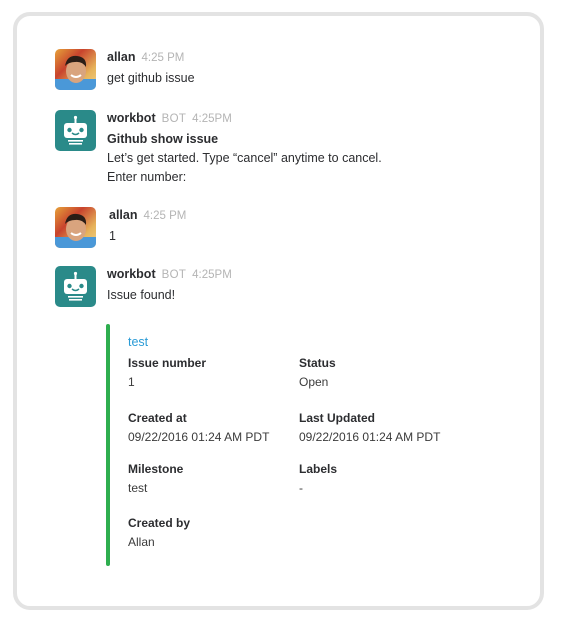  What do you see at coordinates (156, 469) in the screenshot?
I see `field-label: Milestone` at bounding box center [156, 469].